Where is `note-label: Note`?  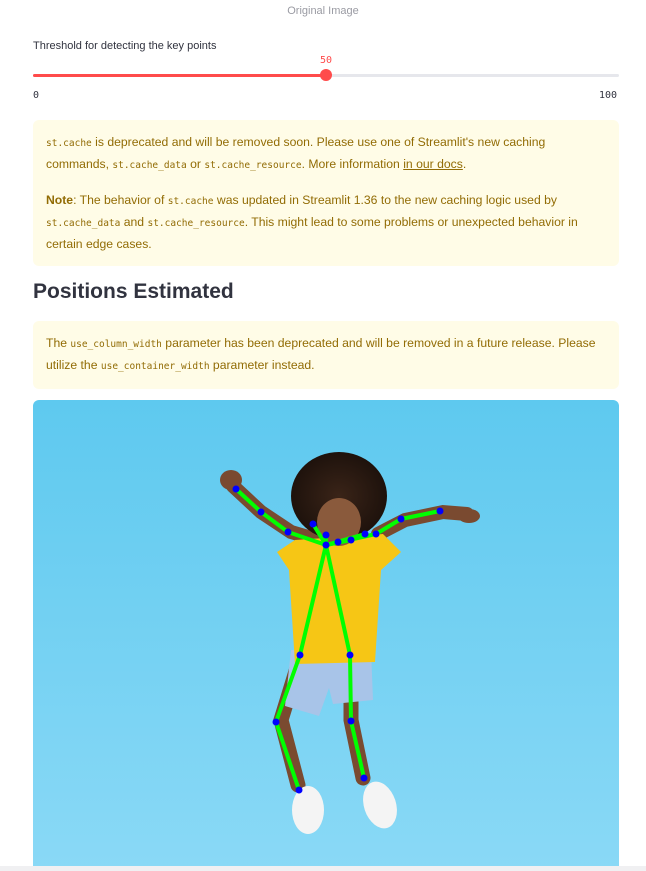 note-label: Note is located at coordinates (60, 200).